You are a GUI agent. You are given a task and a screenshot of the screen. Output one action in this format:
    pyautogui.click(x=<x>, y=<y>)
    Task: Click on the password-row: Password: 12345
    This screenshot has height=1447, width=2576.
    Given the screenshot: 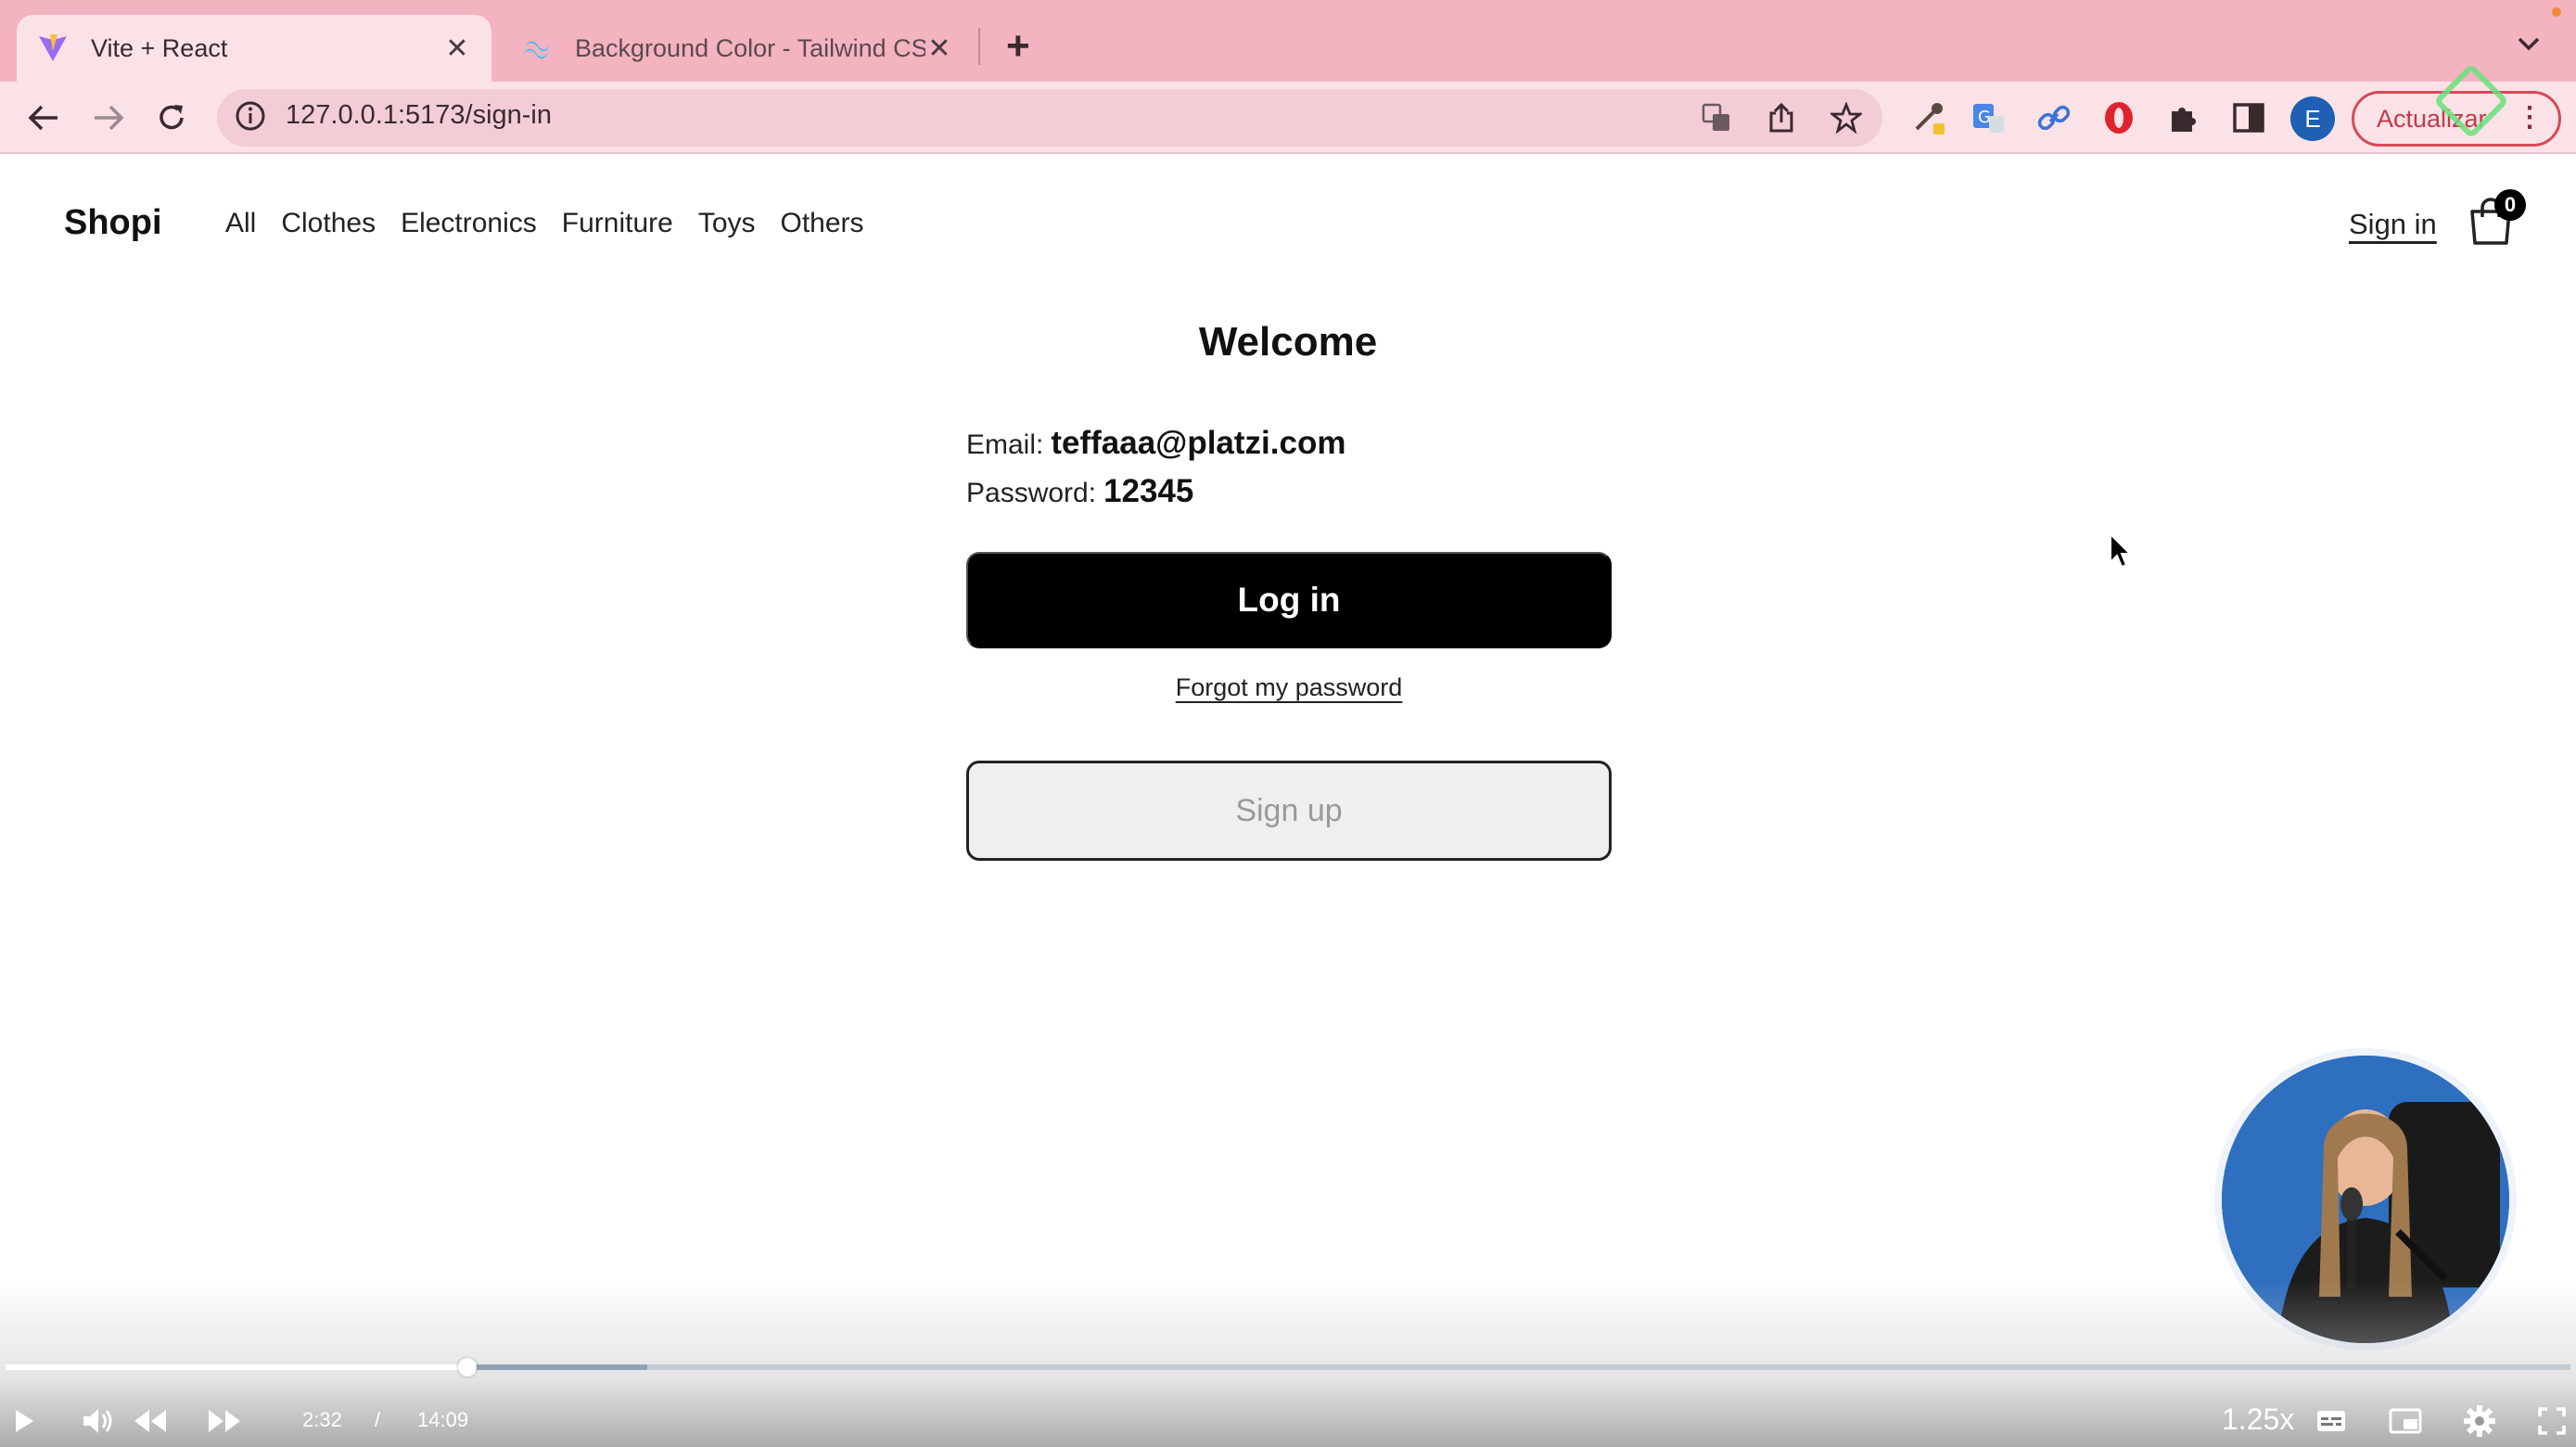 What is the action you would take?
    pyautogui.click(x=1079, y=491)
    